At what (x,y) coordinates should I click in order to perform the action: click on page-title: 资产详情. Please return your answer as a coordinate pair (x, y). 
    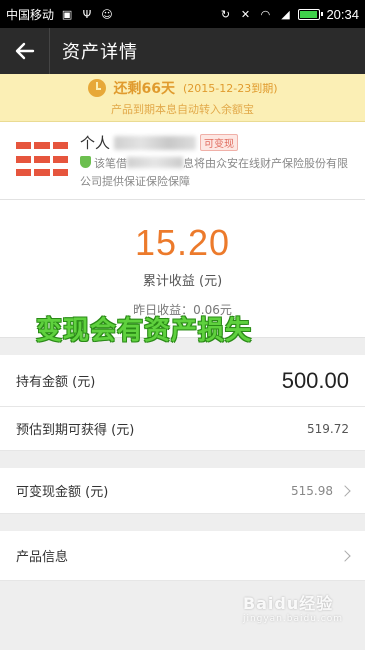
    Looking at the image, I should click on (100, 52).